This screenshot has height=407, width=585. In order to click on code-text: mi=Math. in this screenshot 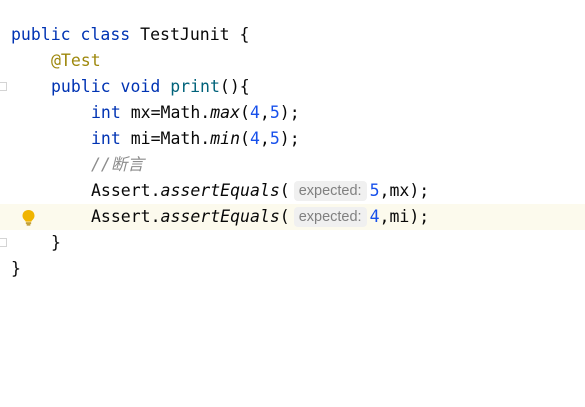, I will do `click(170, 138)`.